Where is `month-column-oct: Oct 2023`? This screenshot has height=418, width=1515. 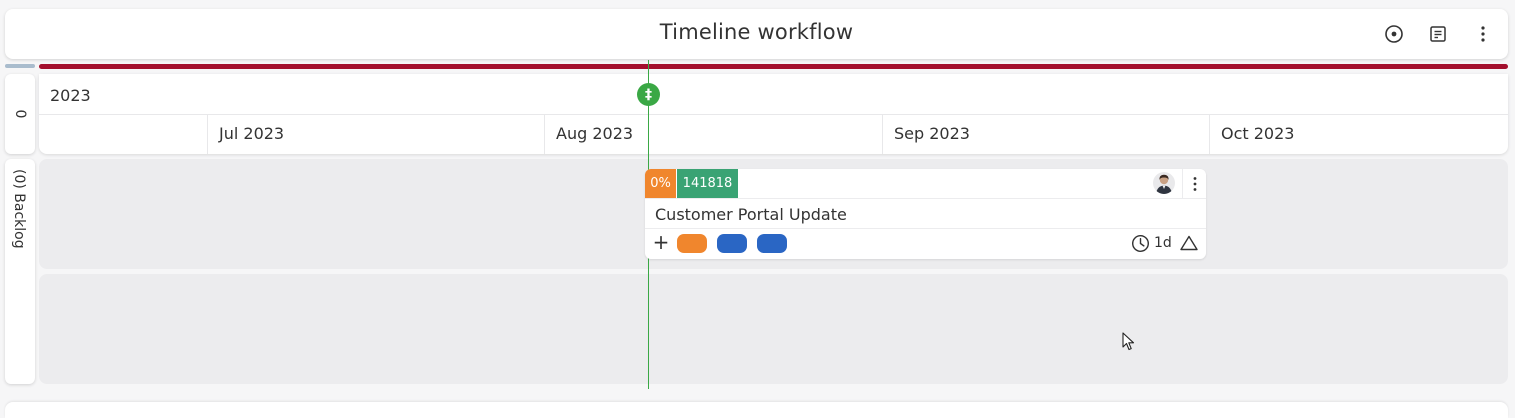
month-column-oct: Oct 2023 is located at coordinates (1358, 134).